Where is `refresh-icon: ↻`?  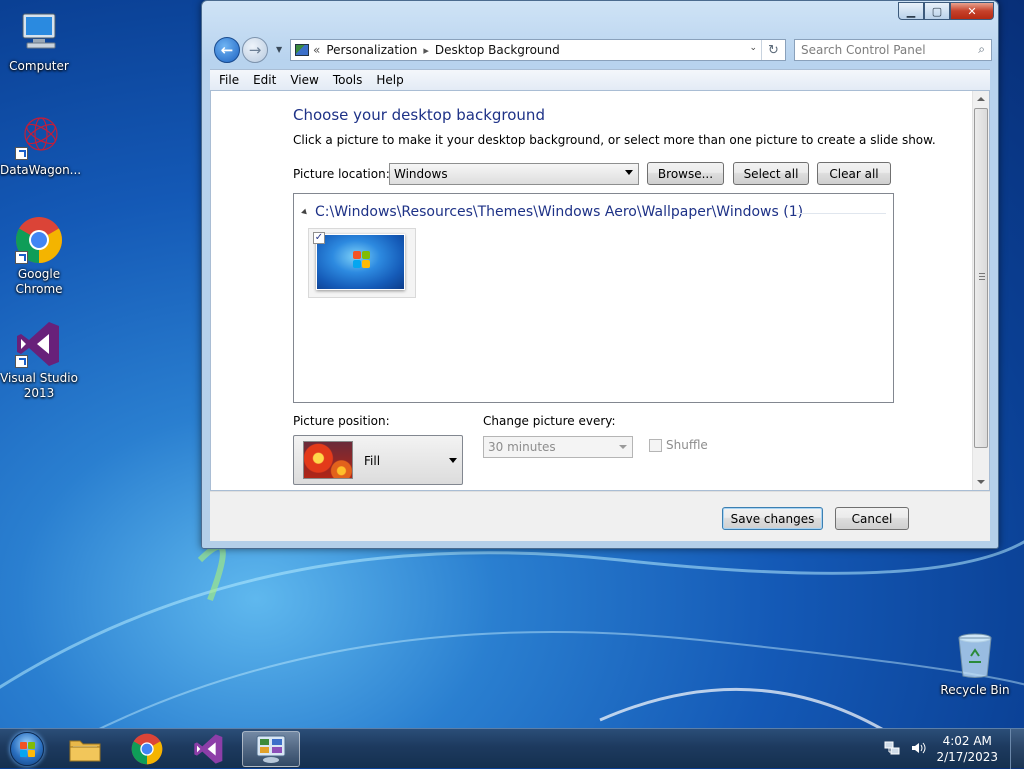 refresh-icon: ↻ is located at coordinates (773, 50).